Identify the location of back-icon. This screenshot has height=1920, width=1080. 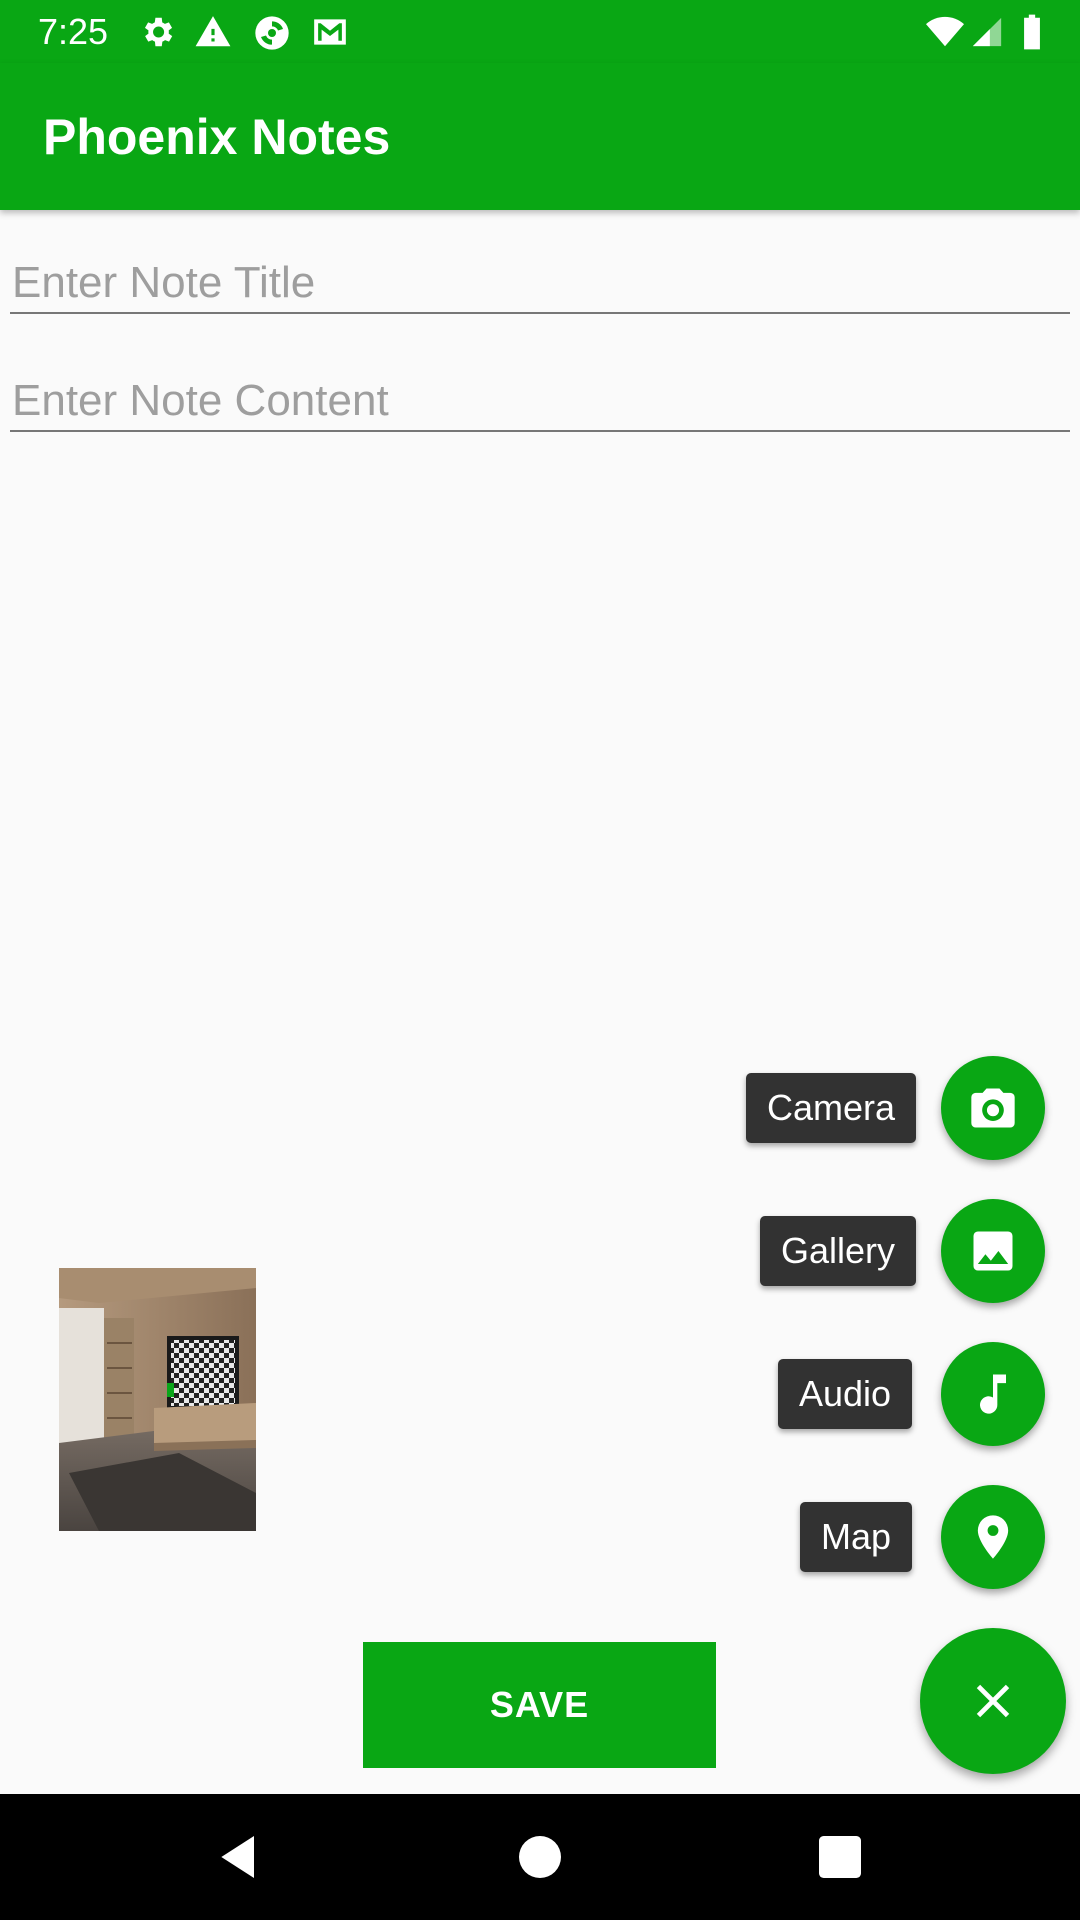
(240, 1857).